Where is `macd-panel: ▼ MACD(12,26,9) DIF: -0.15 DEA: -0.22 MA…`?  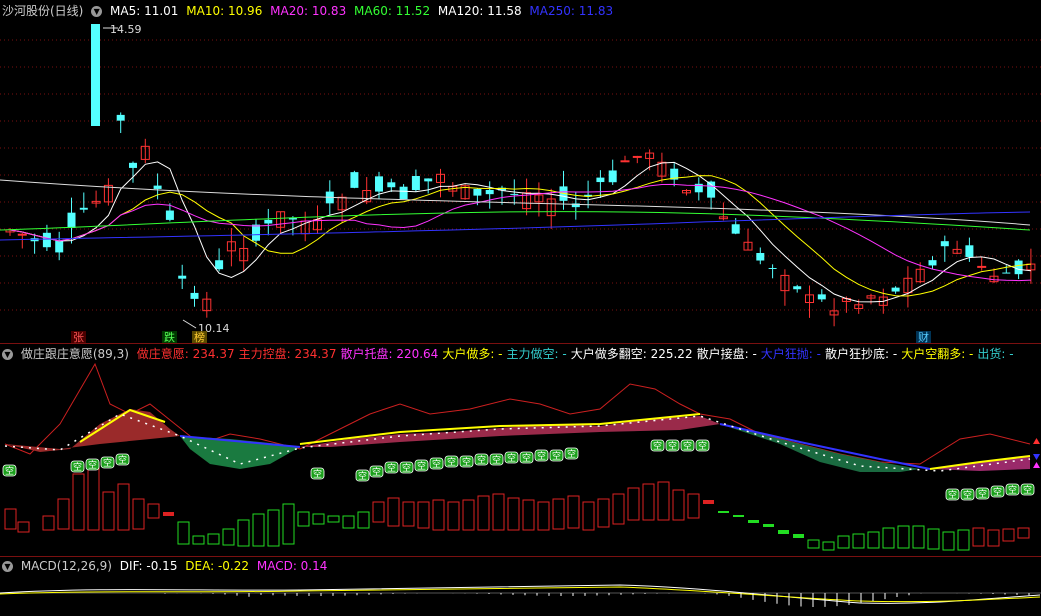 macd-panel: ▼ MACD(12,26,9) DIF: -0.15 DEA: -0.22 MA… is located at coordinates (520, 586).